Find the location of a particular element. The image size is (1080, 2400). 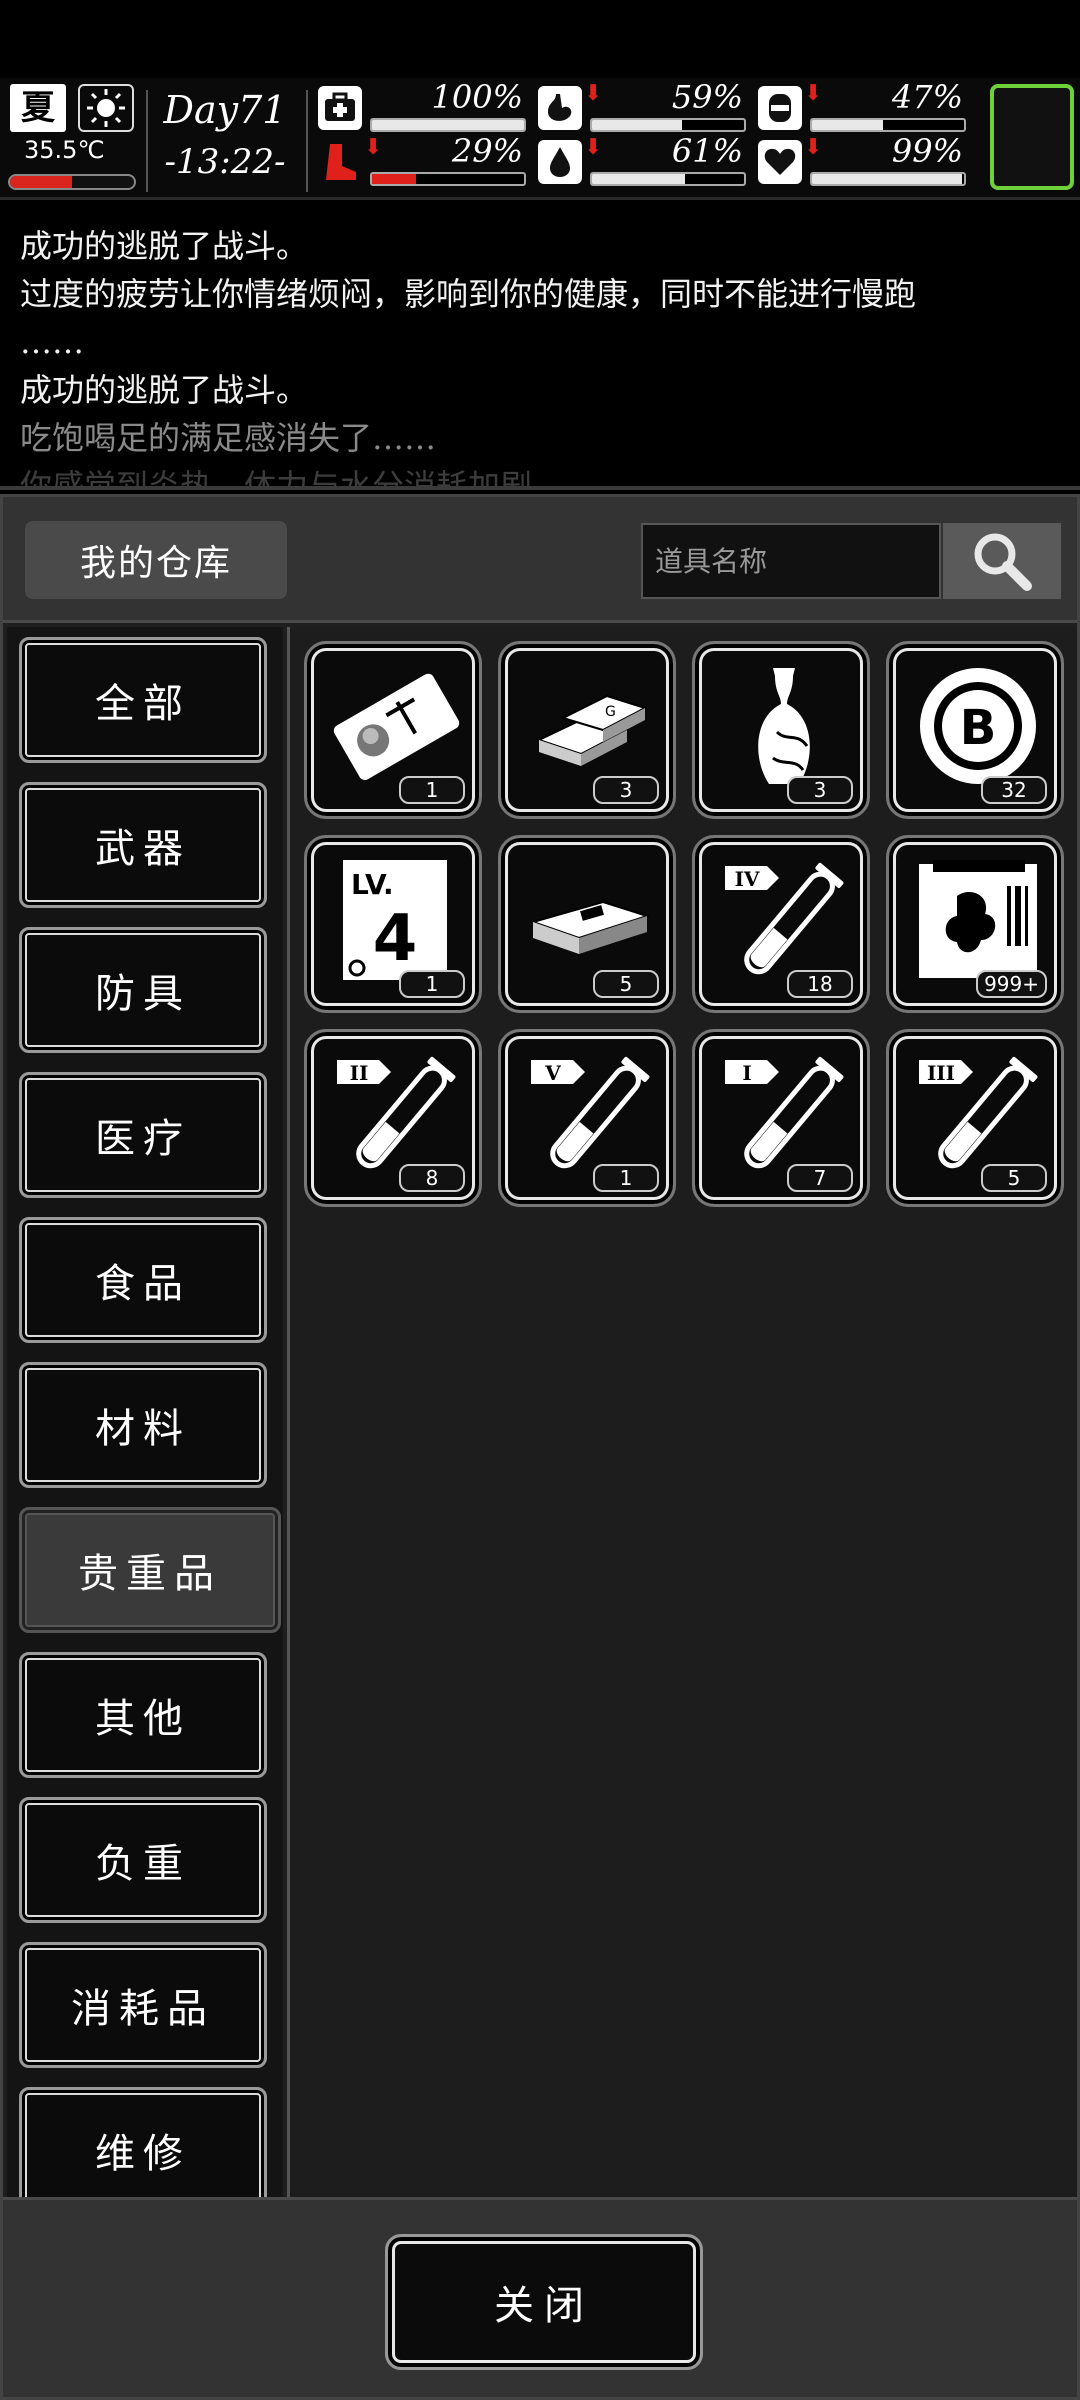

inventory-item: B 32 is located at coordinates (975, 730).